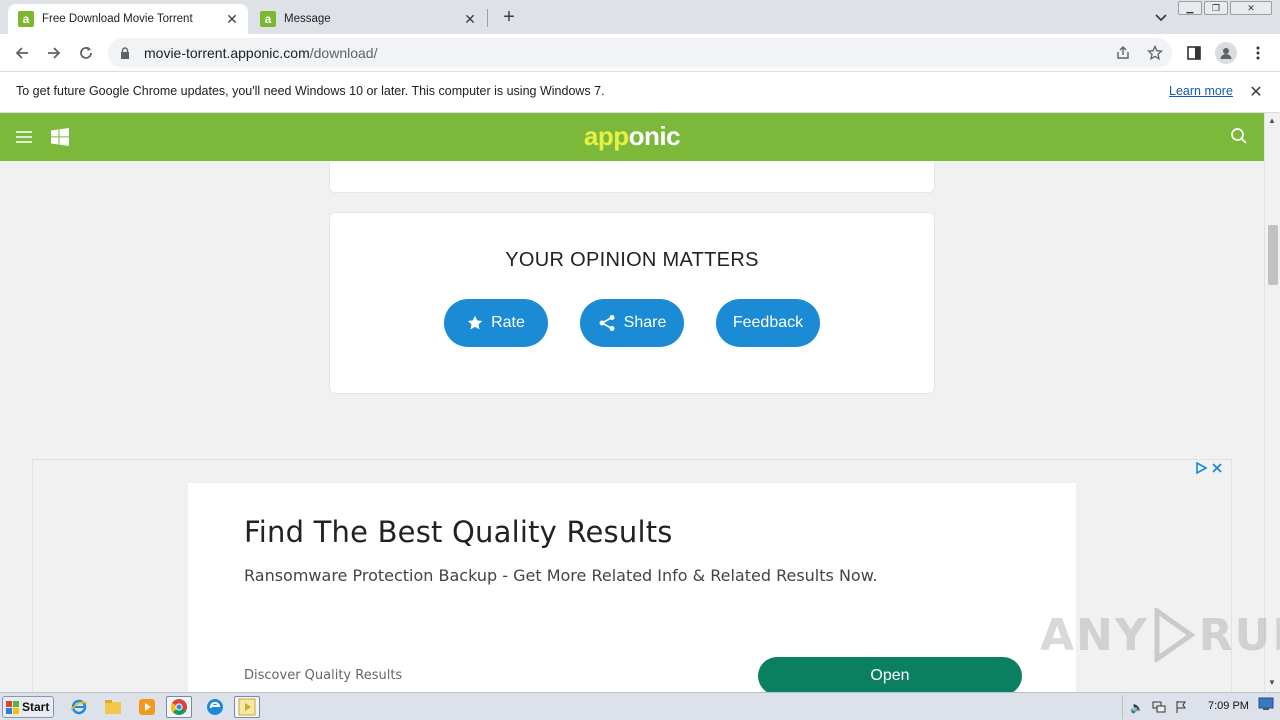 This screenshot has width=1280, height=720. Describe the element at coordinates (1201, 468) in the screenshot. I see `adchoices-play-icon` at that location.